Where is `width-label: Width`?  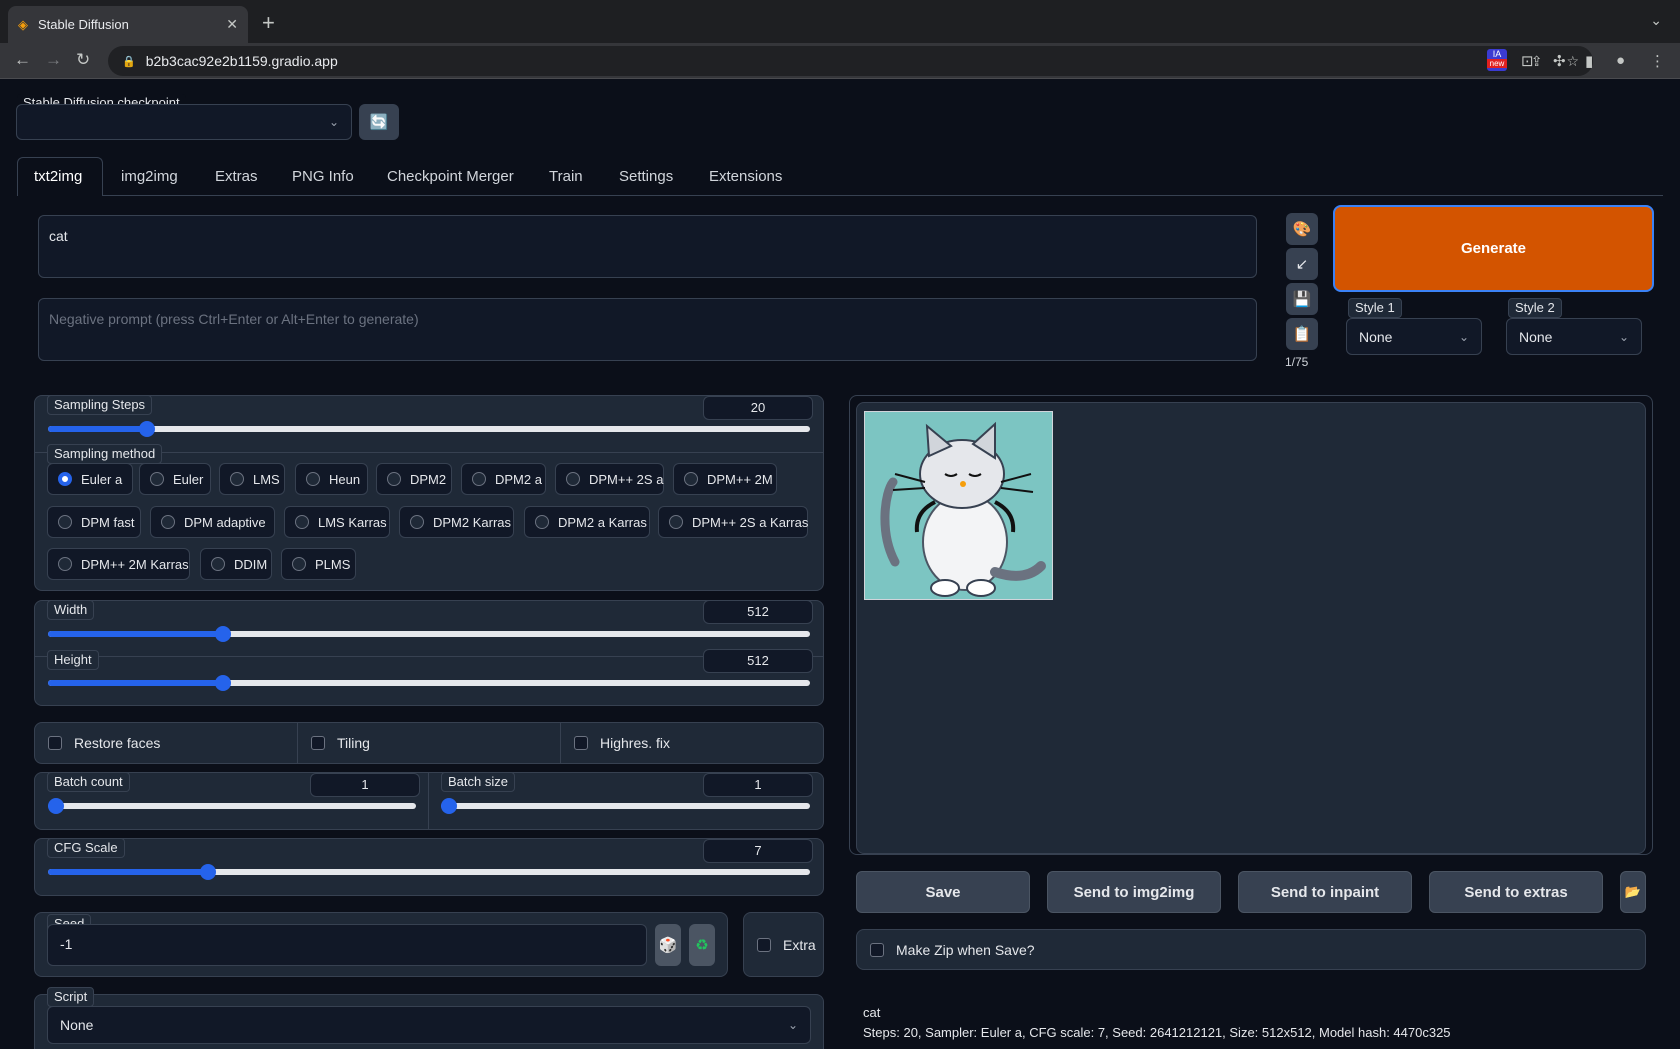
width-label: Width is located at coordinates (71, 610).